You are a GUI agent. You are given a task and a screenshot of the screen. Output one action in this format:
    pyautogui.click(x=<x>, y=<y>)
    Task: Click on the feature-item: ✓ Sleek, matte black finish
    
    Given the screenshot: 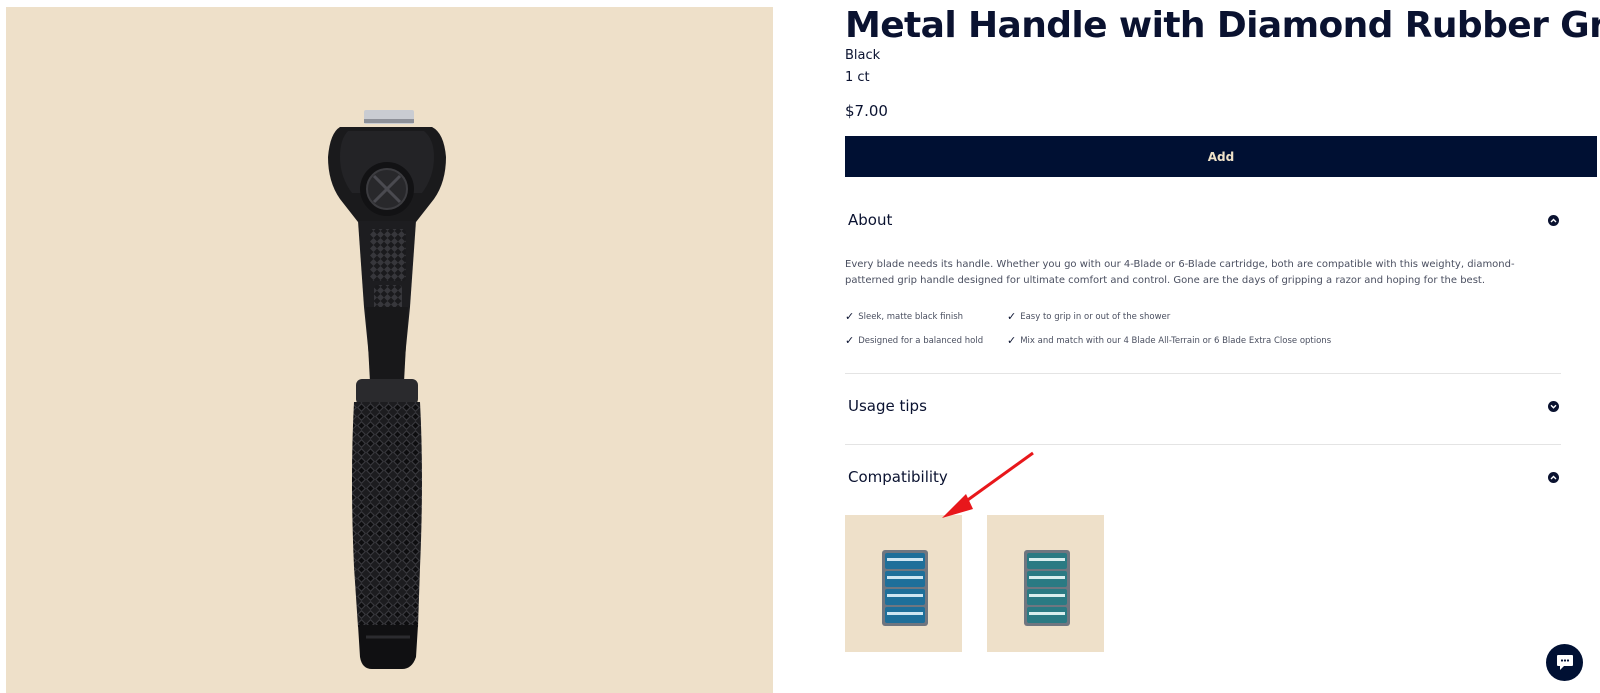 What is the action you would take?
    pyautogui.click(x=904, y=316)
    